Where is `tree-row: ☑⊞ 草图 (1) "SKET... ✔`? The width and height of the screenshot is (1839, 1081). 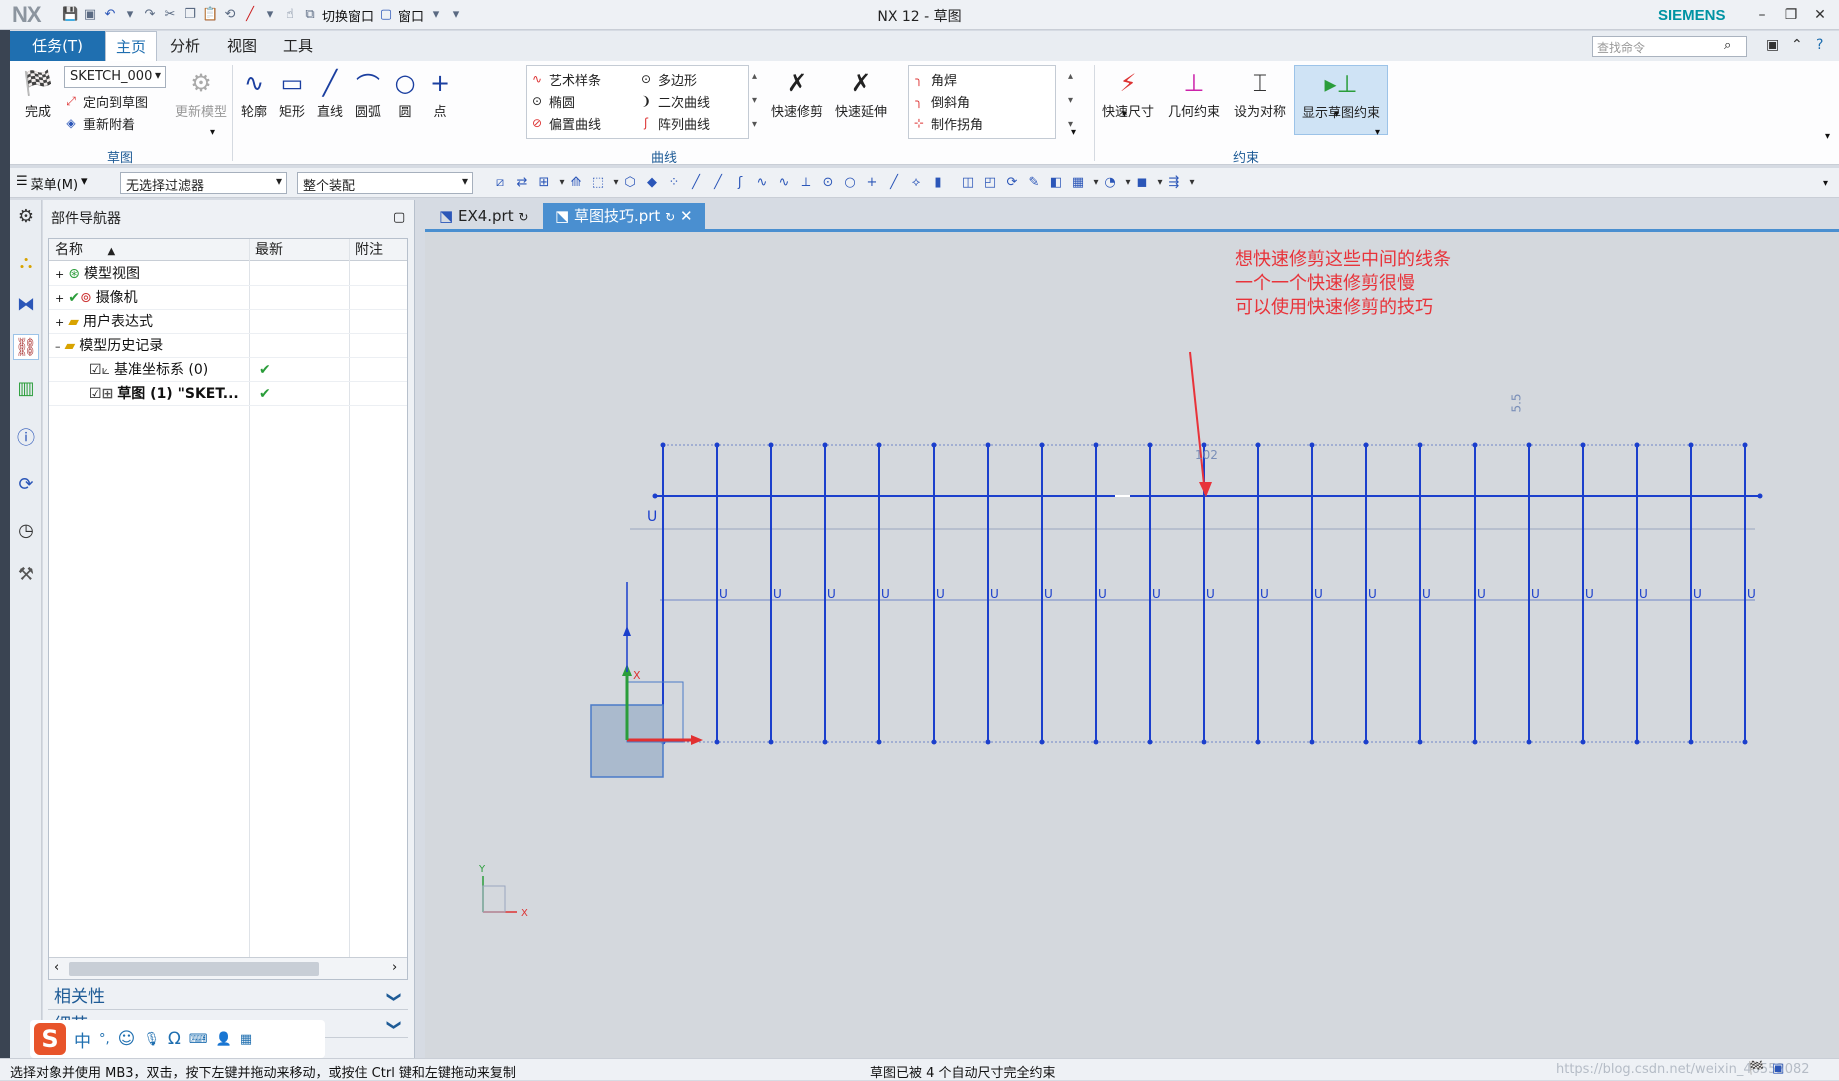
tree-row: ☑⊞ 草图 (1) "SKET... ✔ is located at coordinates (228, 394).